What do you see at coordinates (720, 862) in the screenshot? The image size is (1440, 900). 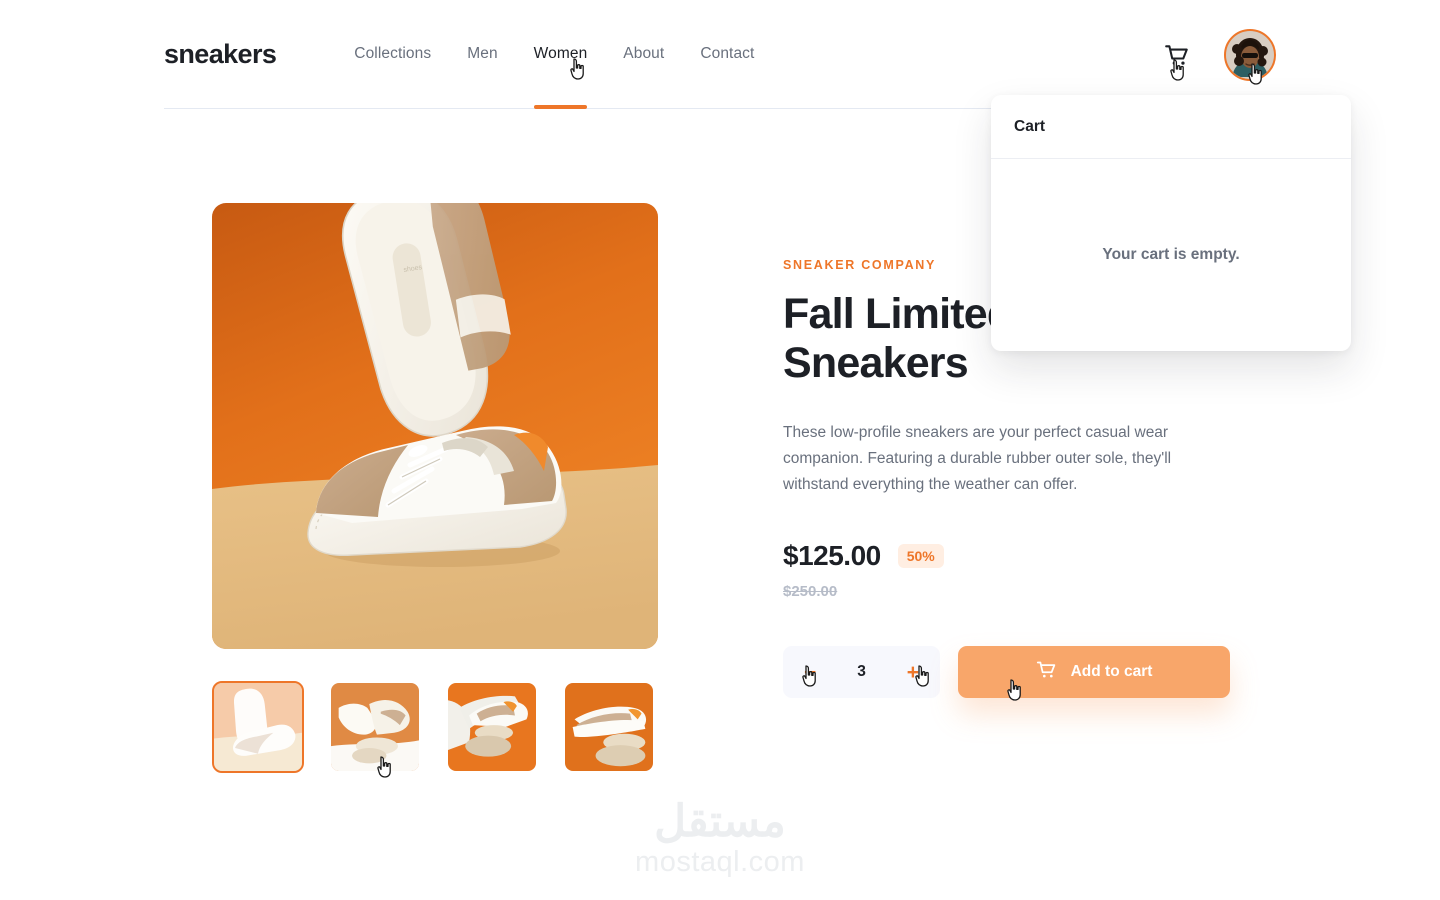 I see `watermark-latin: mostaql.com` at bounding box center [720, 862].